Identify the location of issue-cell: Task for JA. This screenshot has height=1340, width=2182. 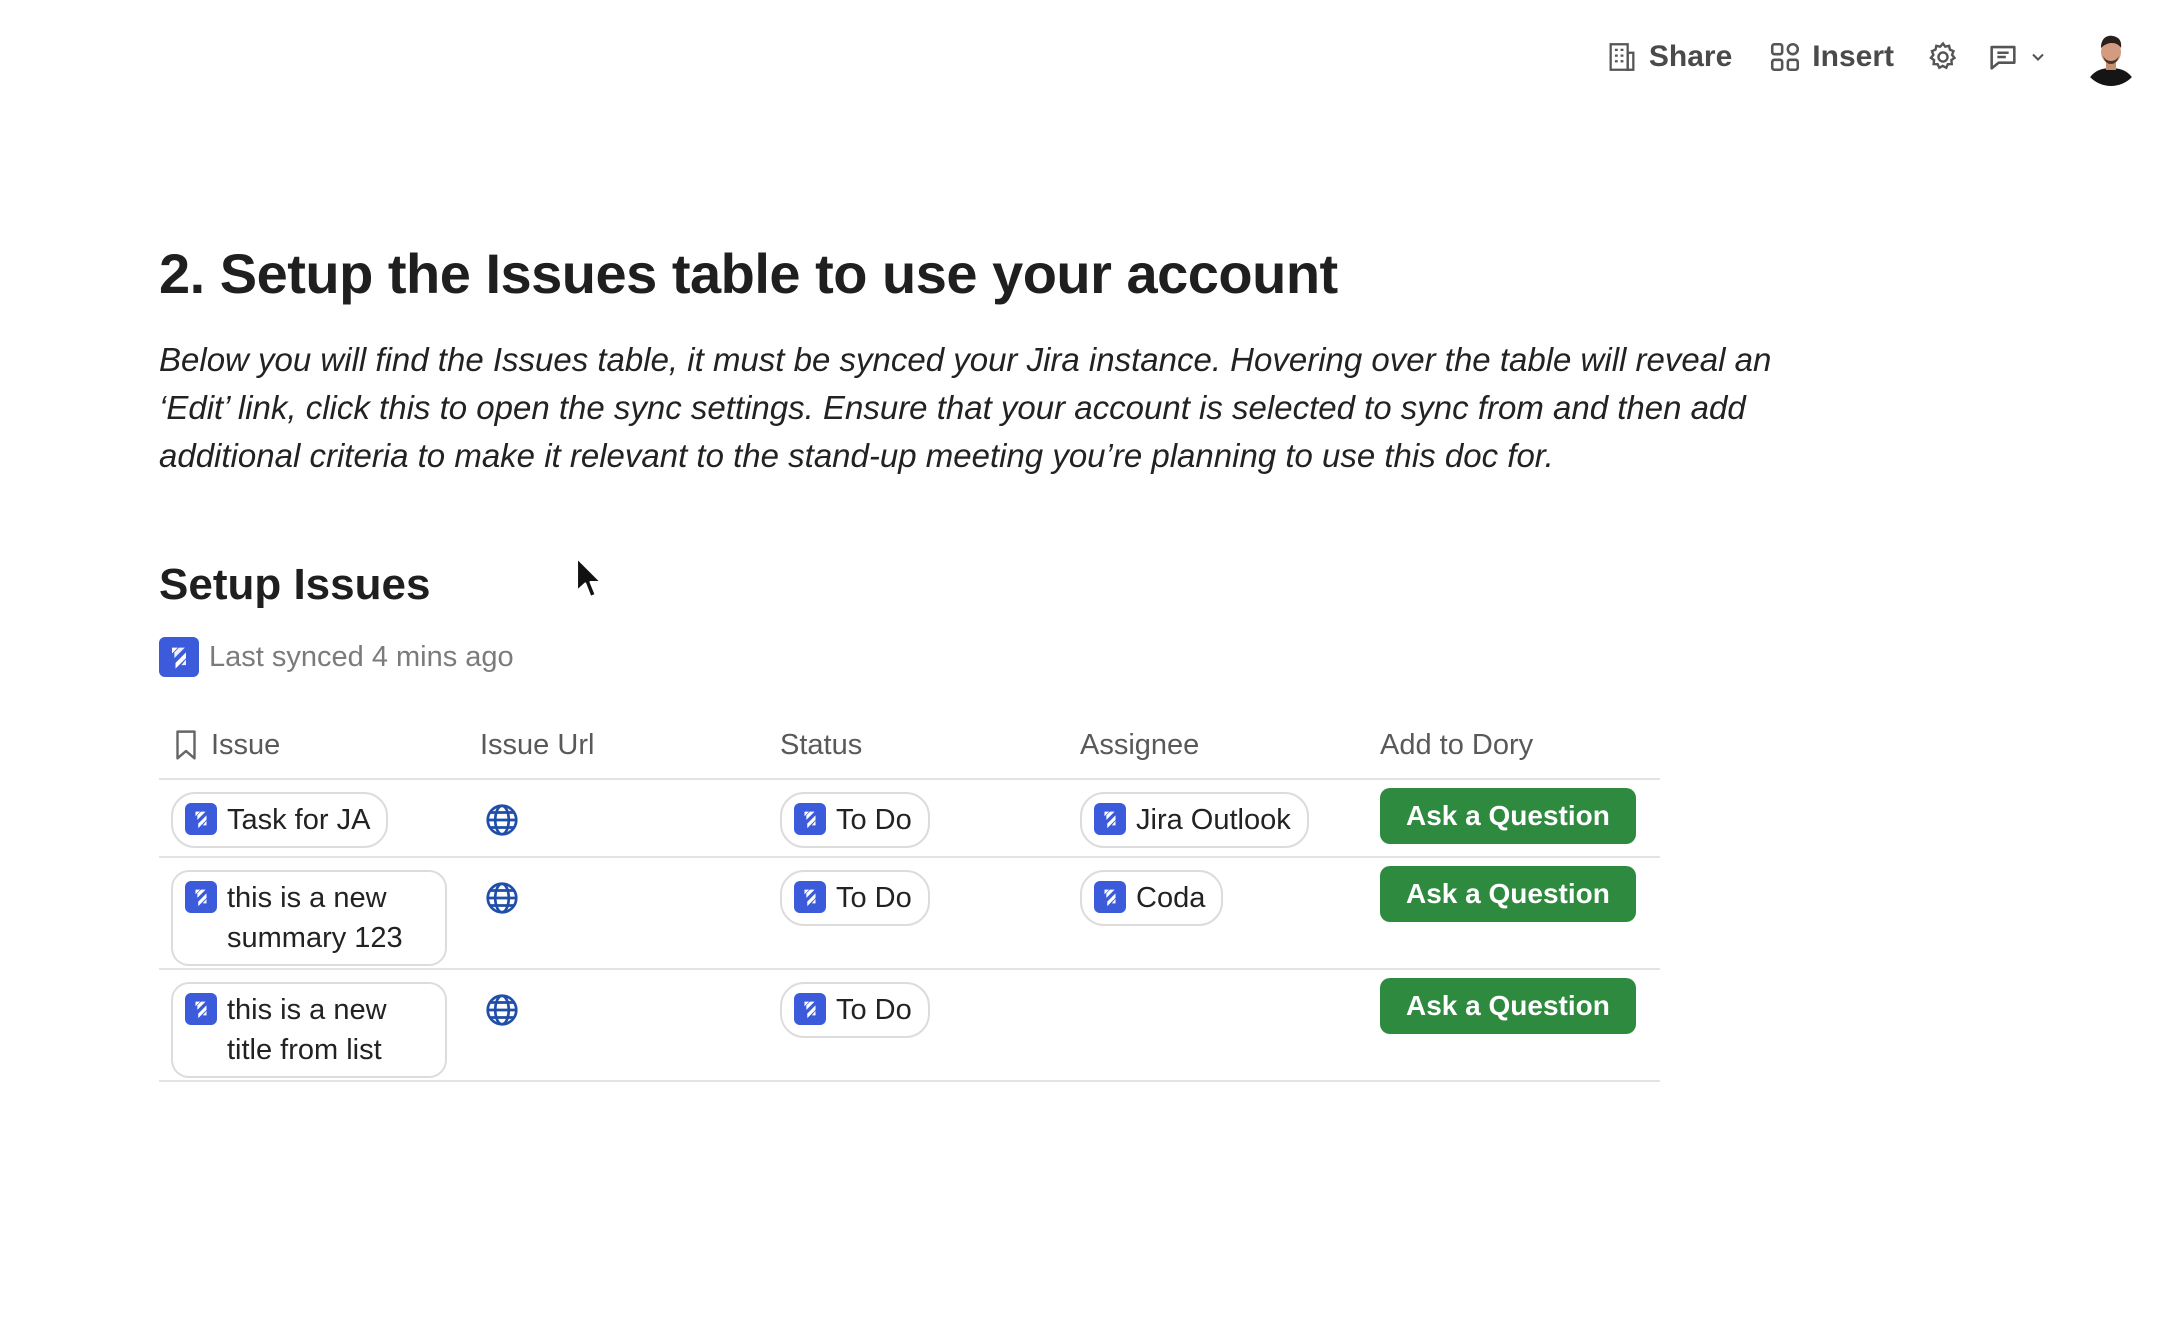
(314, 818).